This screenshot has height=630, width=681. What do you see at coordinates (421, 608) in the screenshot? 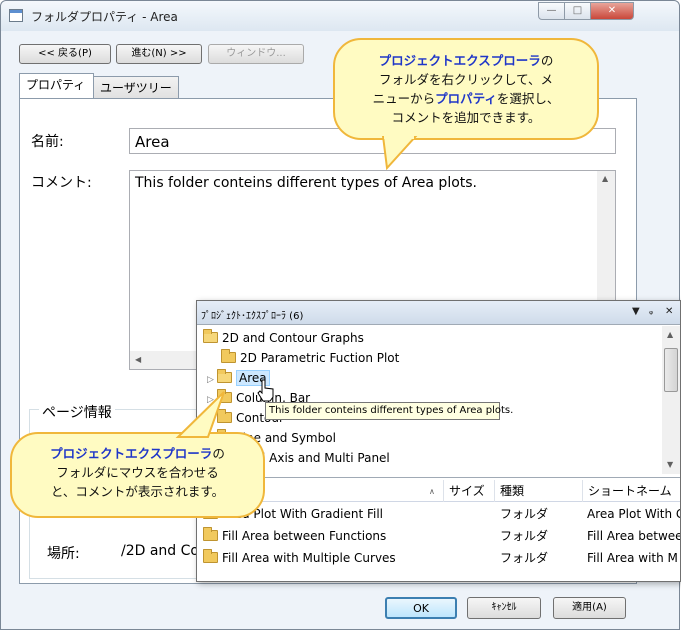
I see `ok-button: OK` at bounding box center [421, 608].